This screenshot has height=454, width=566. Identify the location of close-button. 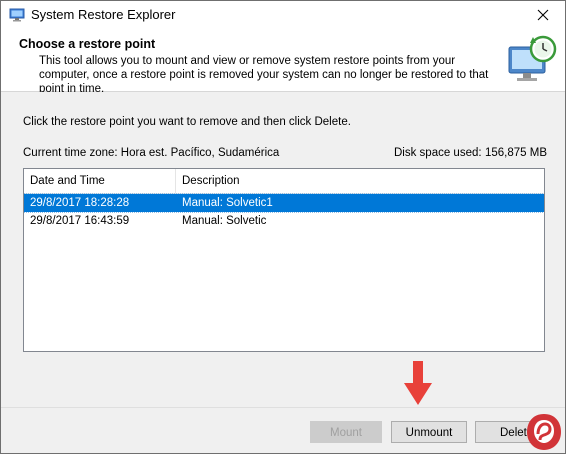
(543, 15).